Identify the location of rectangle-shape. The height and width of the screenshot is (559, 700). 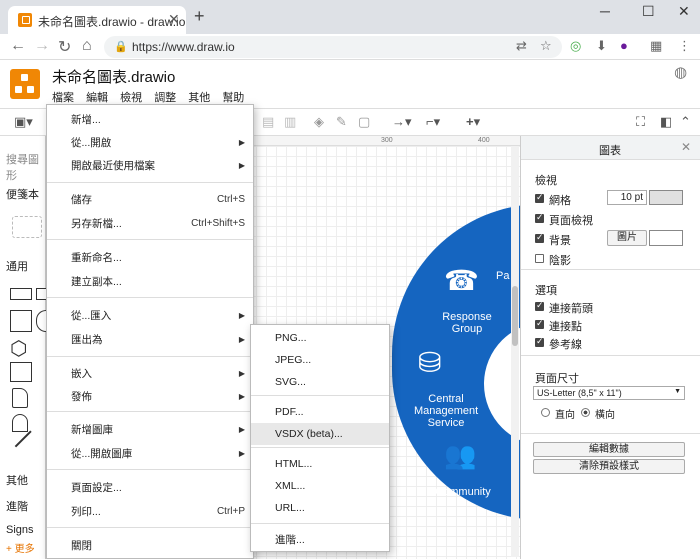
(21, 294).